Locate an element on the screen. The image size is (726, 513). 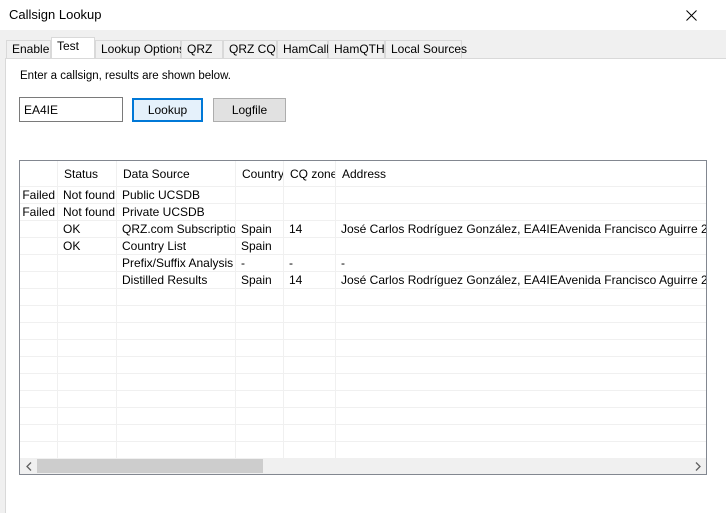
tab-hamqth: HamQTH is located at coordinates (356, 49).